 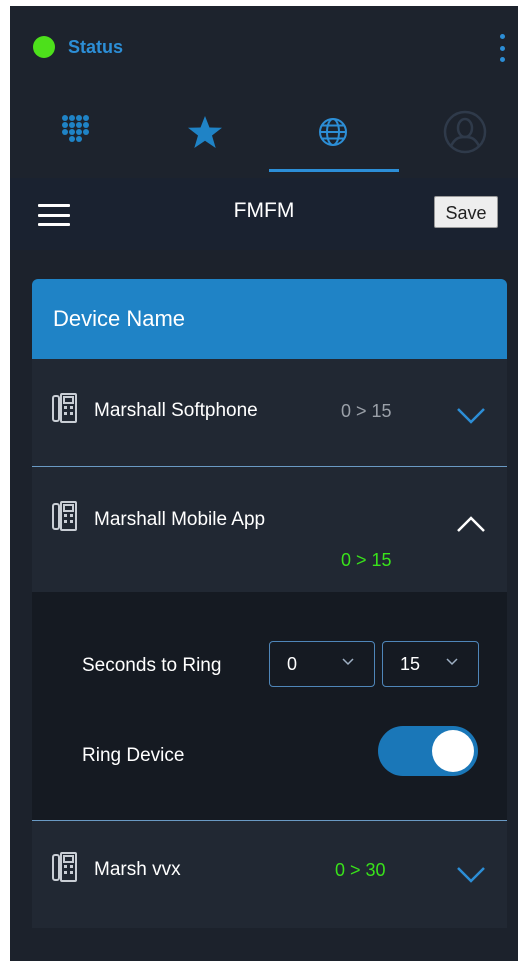 I want to click on tab-favorites, so click(x=205, y=132).